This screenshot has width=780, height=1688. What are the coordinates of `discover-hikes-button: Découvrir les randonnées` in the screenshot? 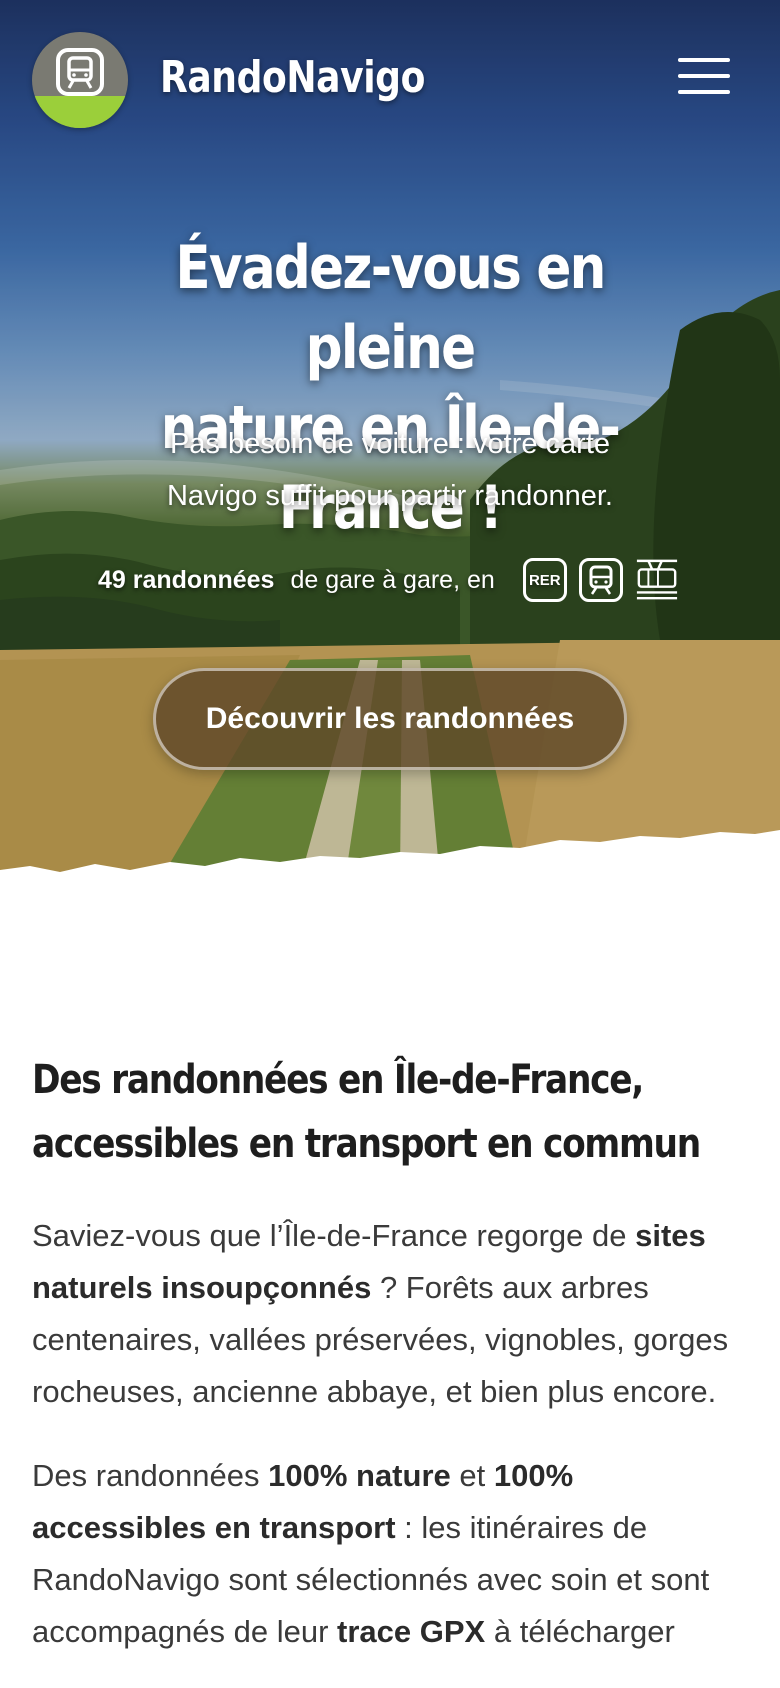 It's located at (390, 719).